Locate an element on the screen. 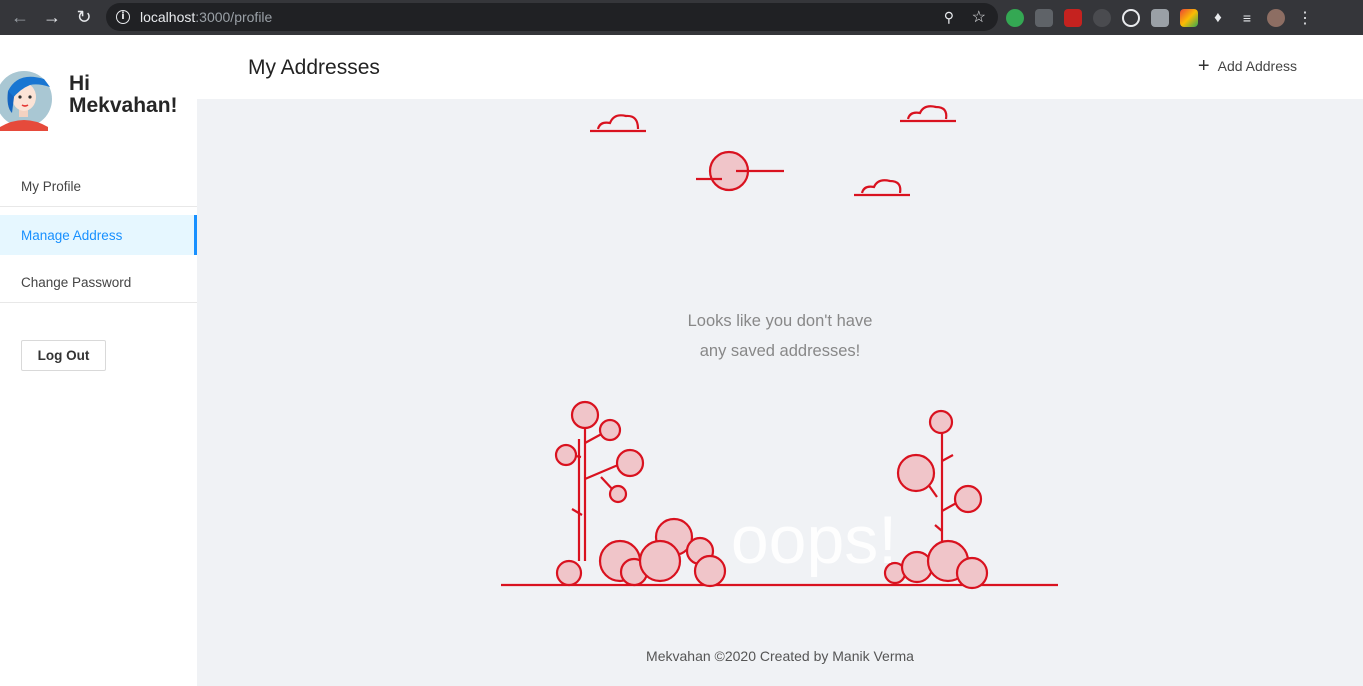 The height and width of the screenshot is (686, 1363). oops-text: oops! is located at coordinates (814, 540).